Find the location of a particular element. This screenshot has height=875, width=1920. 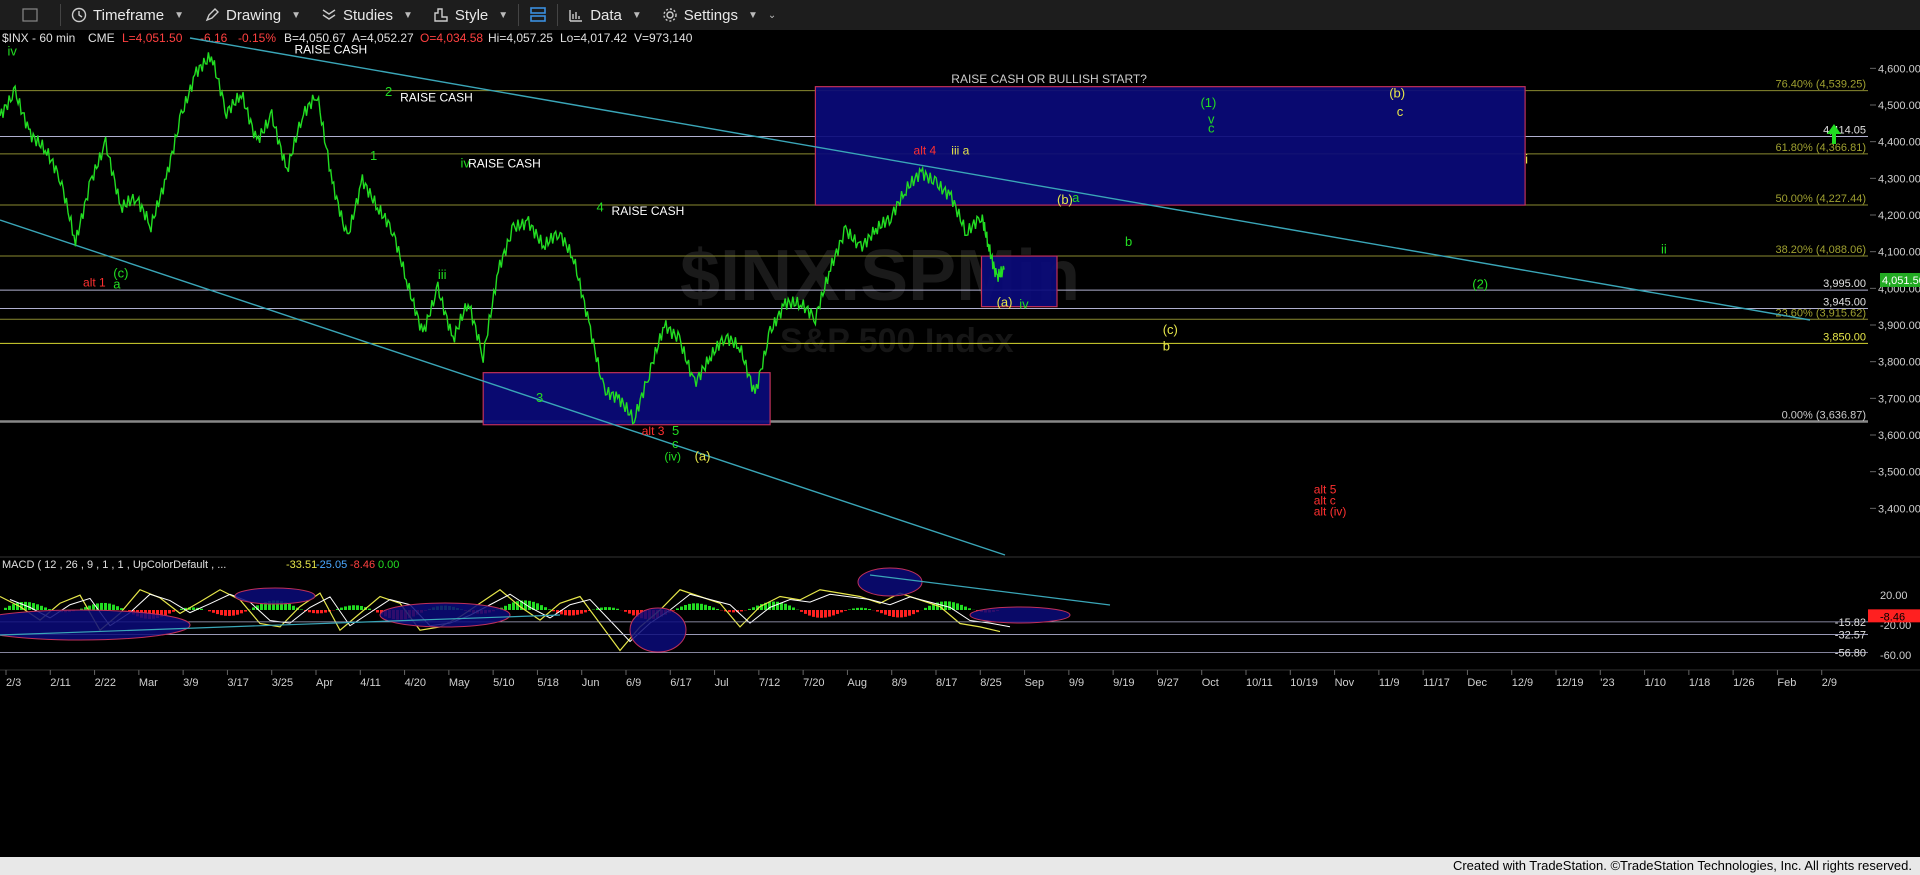

overflow-icon: ⌄ is located at coordinates (772, 15).